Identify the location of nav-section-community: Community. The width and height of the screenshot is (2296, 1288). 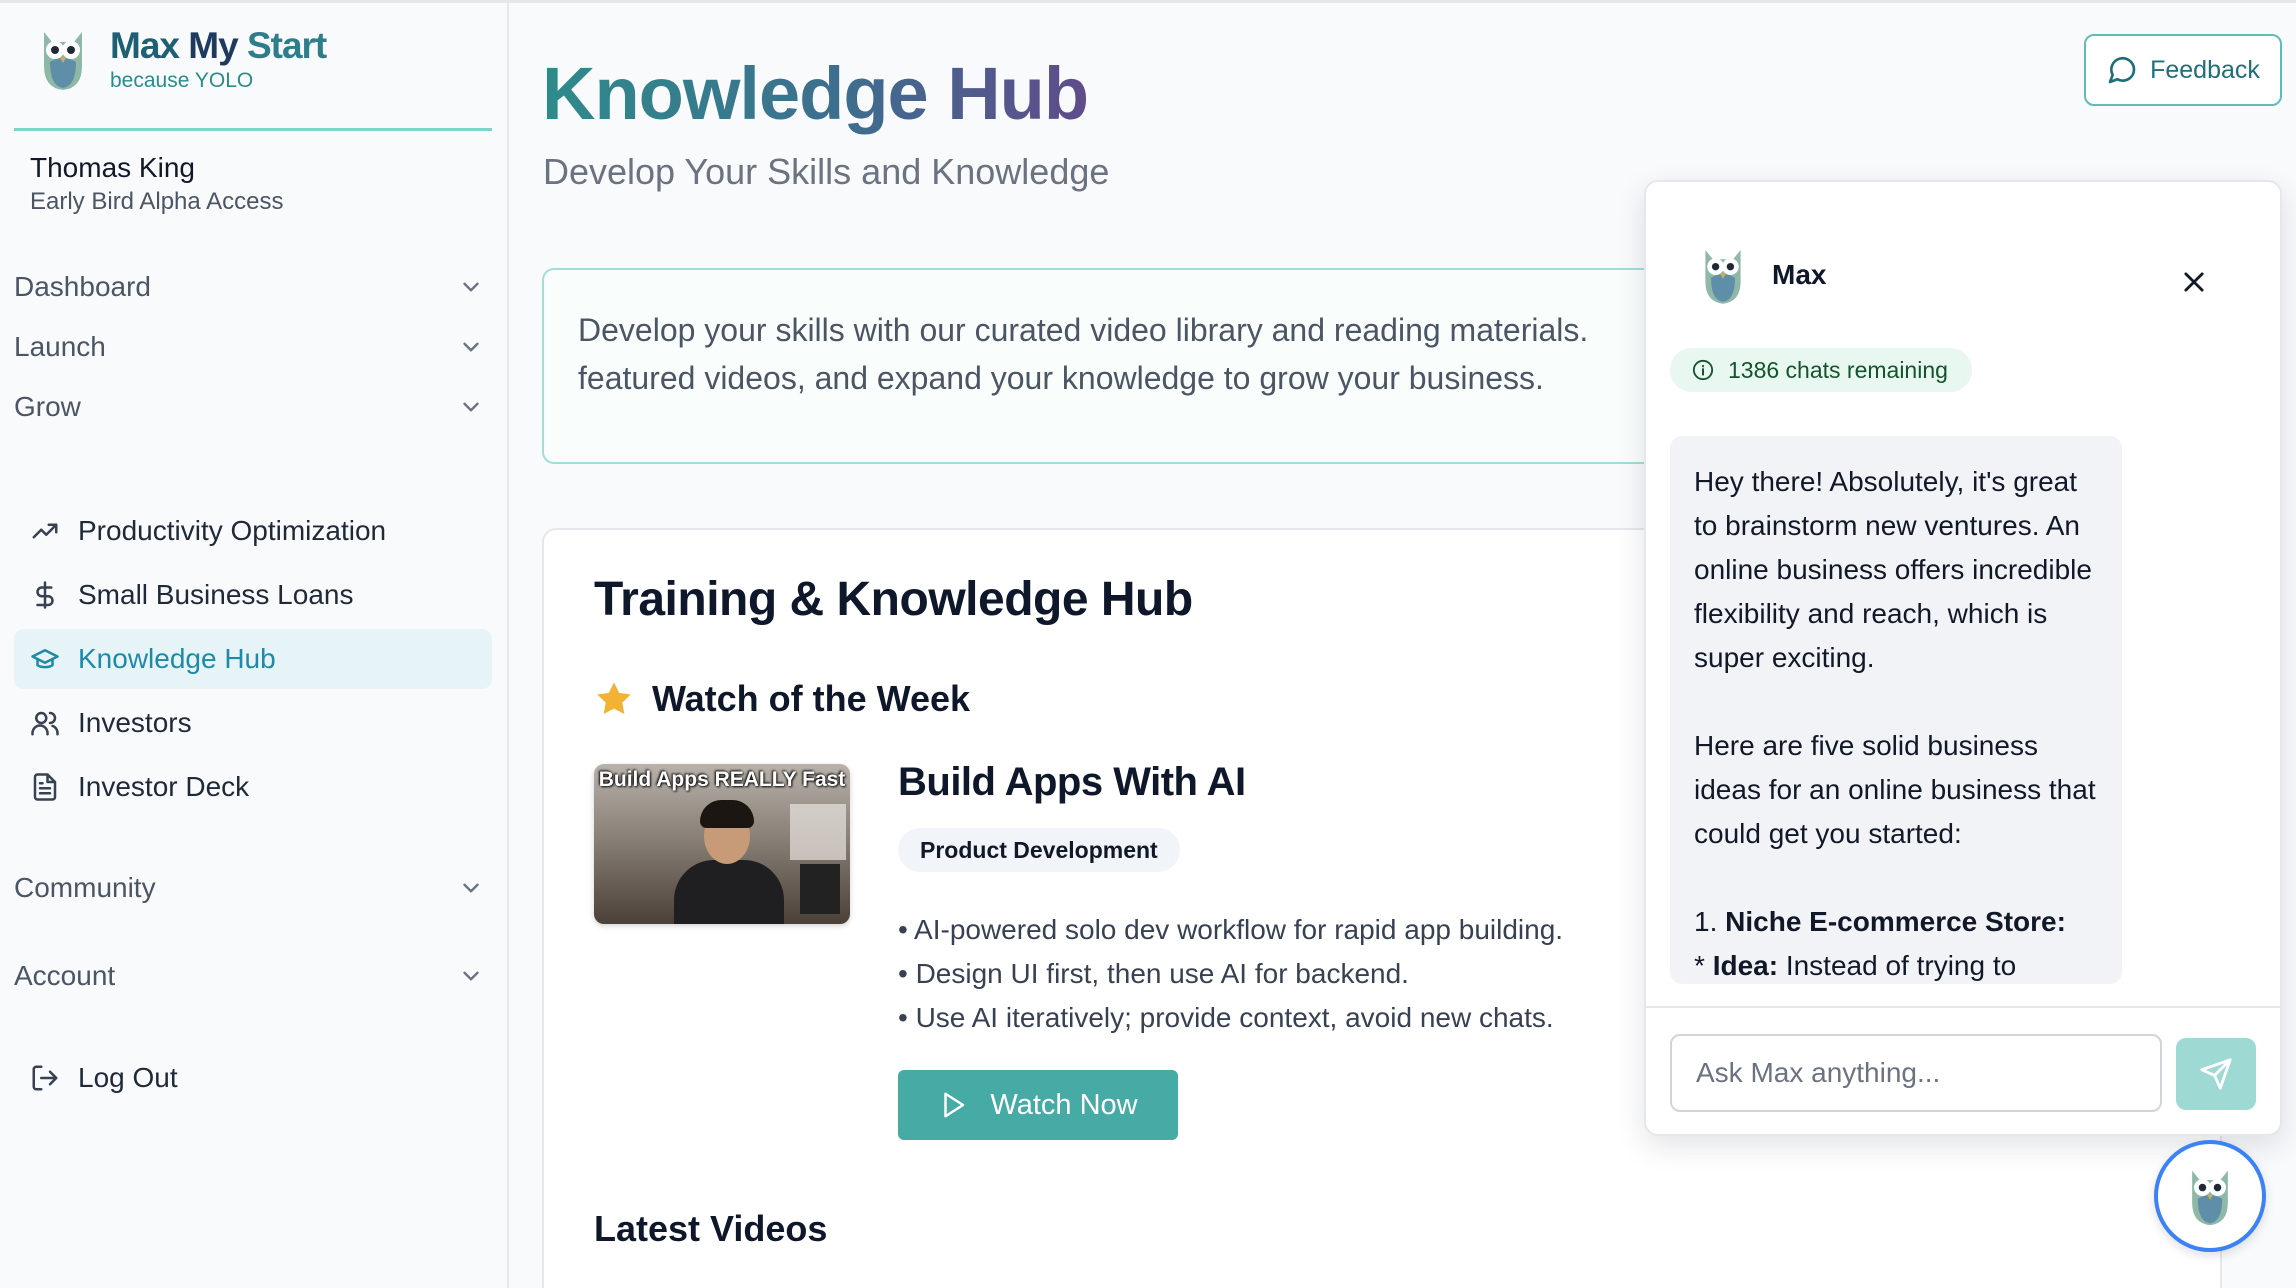
(254, 888).